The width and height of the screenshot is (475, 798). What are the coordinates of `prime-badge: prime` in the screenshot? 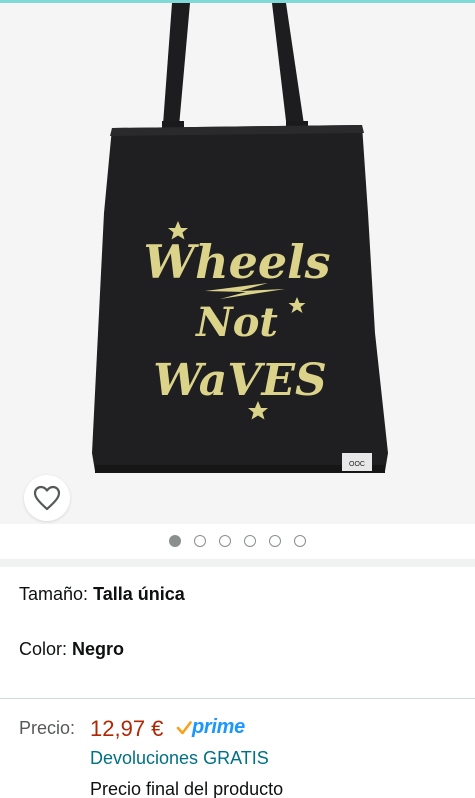 It's located at (210, 727).